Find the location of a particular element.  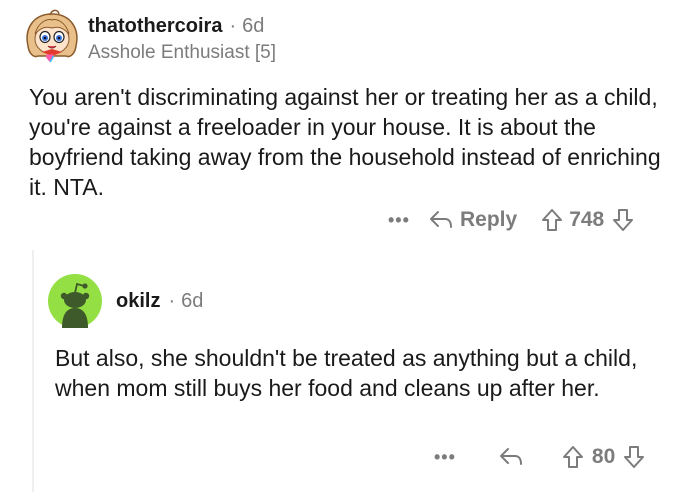

username: okilz is located at coordinates (138, 301).